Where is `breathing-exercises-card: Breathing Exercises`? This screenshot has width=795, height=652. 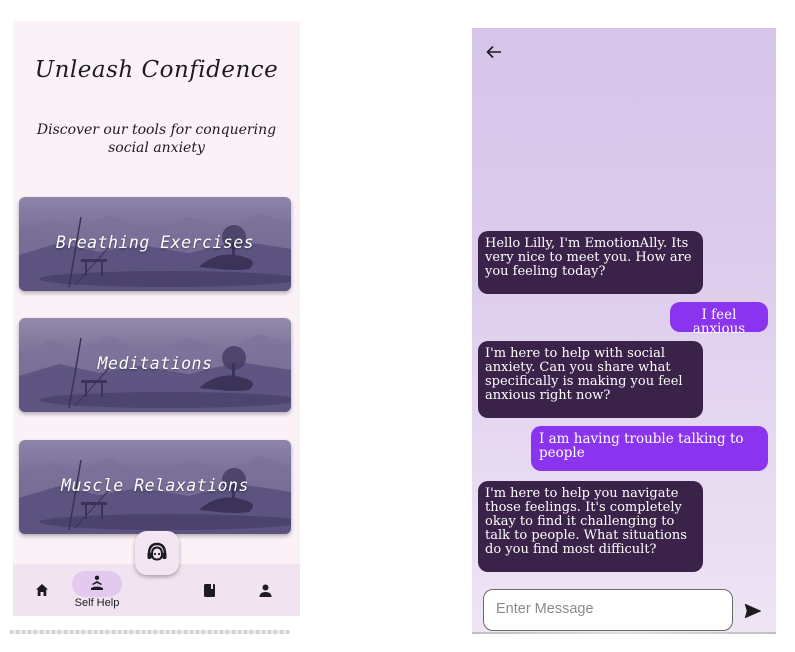 breathing-exercises-card: Breathing Exercises is located at coordinates (155, 244).